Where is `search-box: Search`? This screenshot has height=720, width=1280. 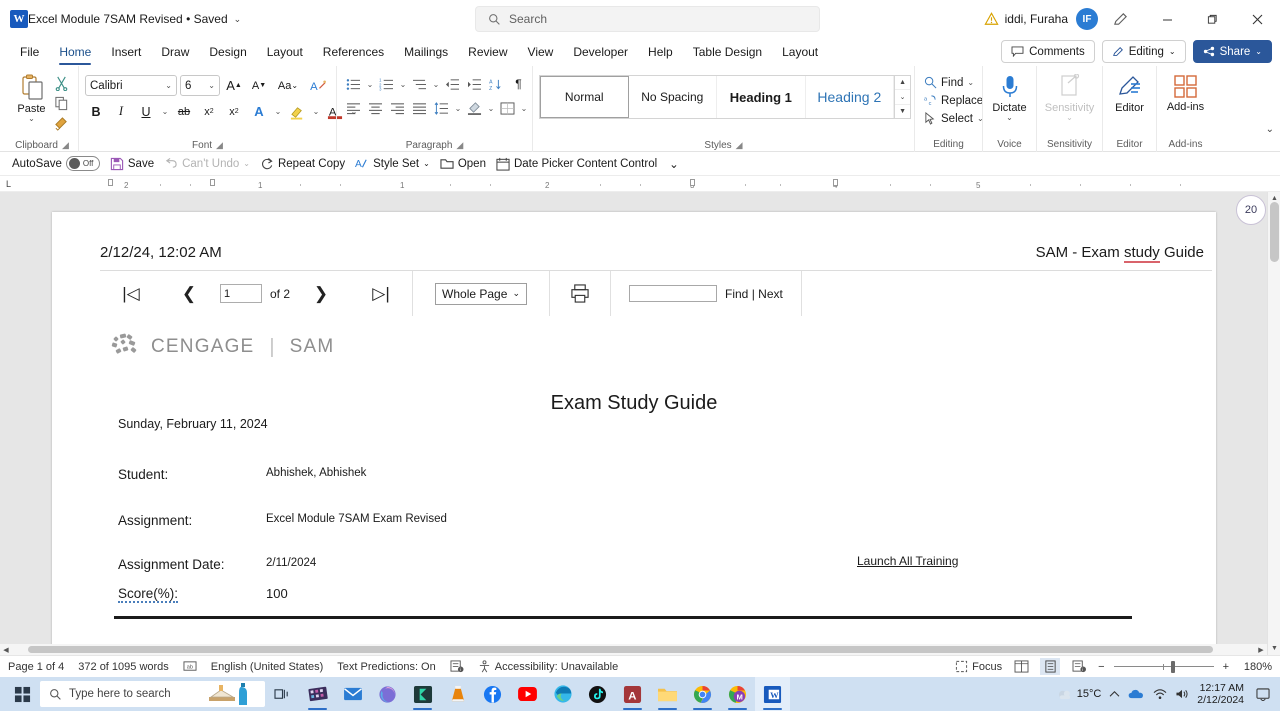
search-box: Search is located at coordinates (647, 19).